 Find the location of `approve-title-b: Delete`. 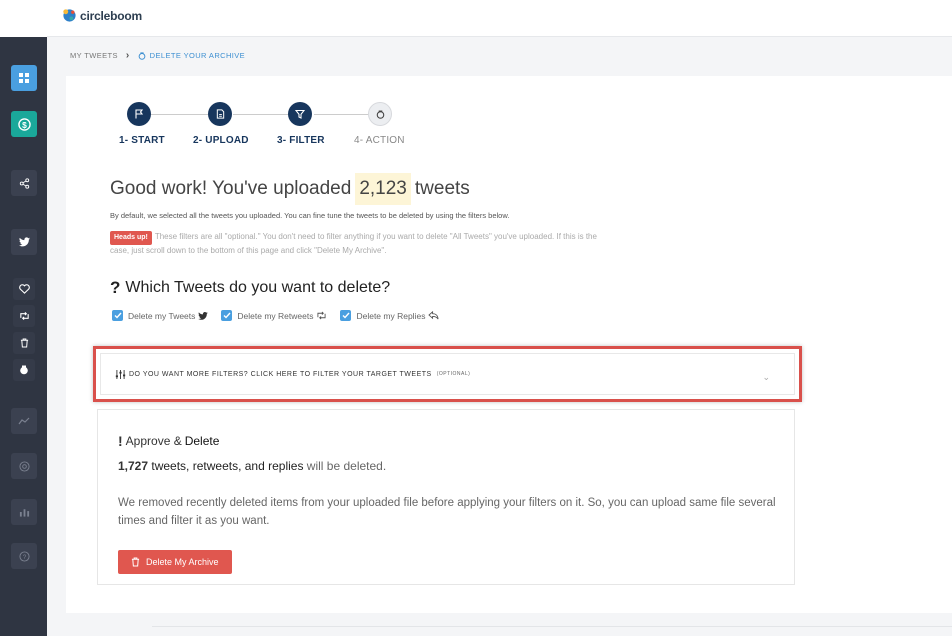

approve-title-b: Delete is located at coordinates (202, 441).